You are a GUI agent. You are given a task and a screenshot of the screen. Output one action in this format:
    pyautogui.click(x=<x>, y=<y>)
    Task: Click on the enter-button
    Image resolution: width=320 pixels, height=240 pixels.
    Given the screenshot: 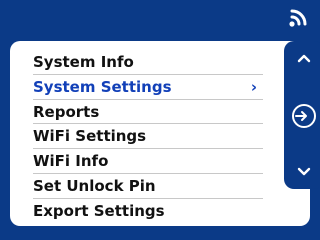 What is the action you would take?
    pyautogui.click(x=302, y=116)
    